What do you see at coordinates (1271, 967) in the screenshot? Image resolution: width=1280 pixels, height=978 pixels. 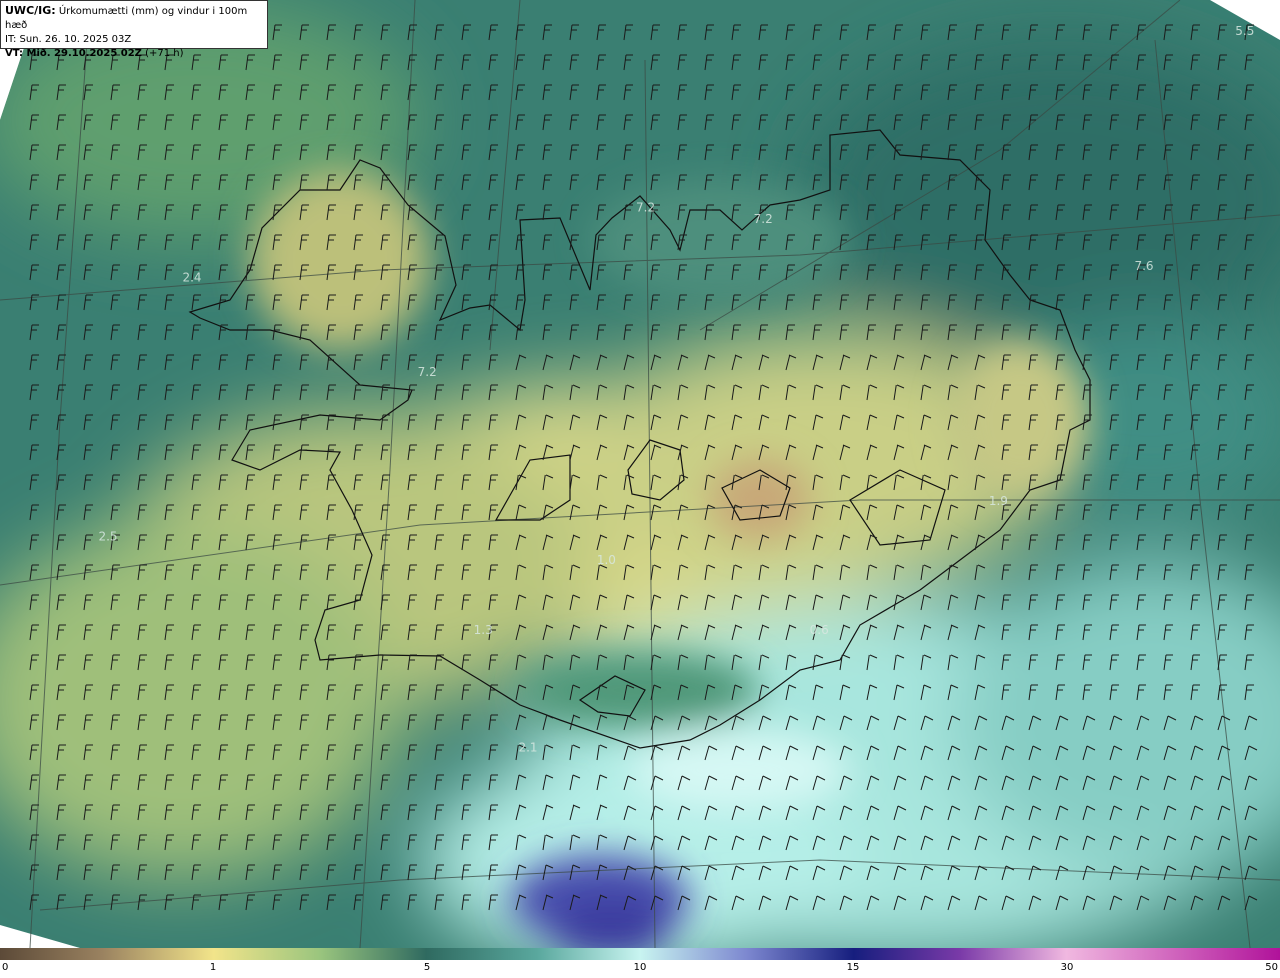 I see `colorbar-tick-50: 50` at bounding box center [1271, 967].